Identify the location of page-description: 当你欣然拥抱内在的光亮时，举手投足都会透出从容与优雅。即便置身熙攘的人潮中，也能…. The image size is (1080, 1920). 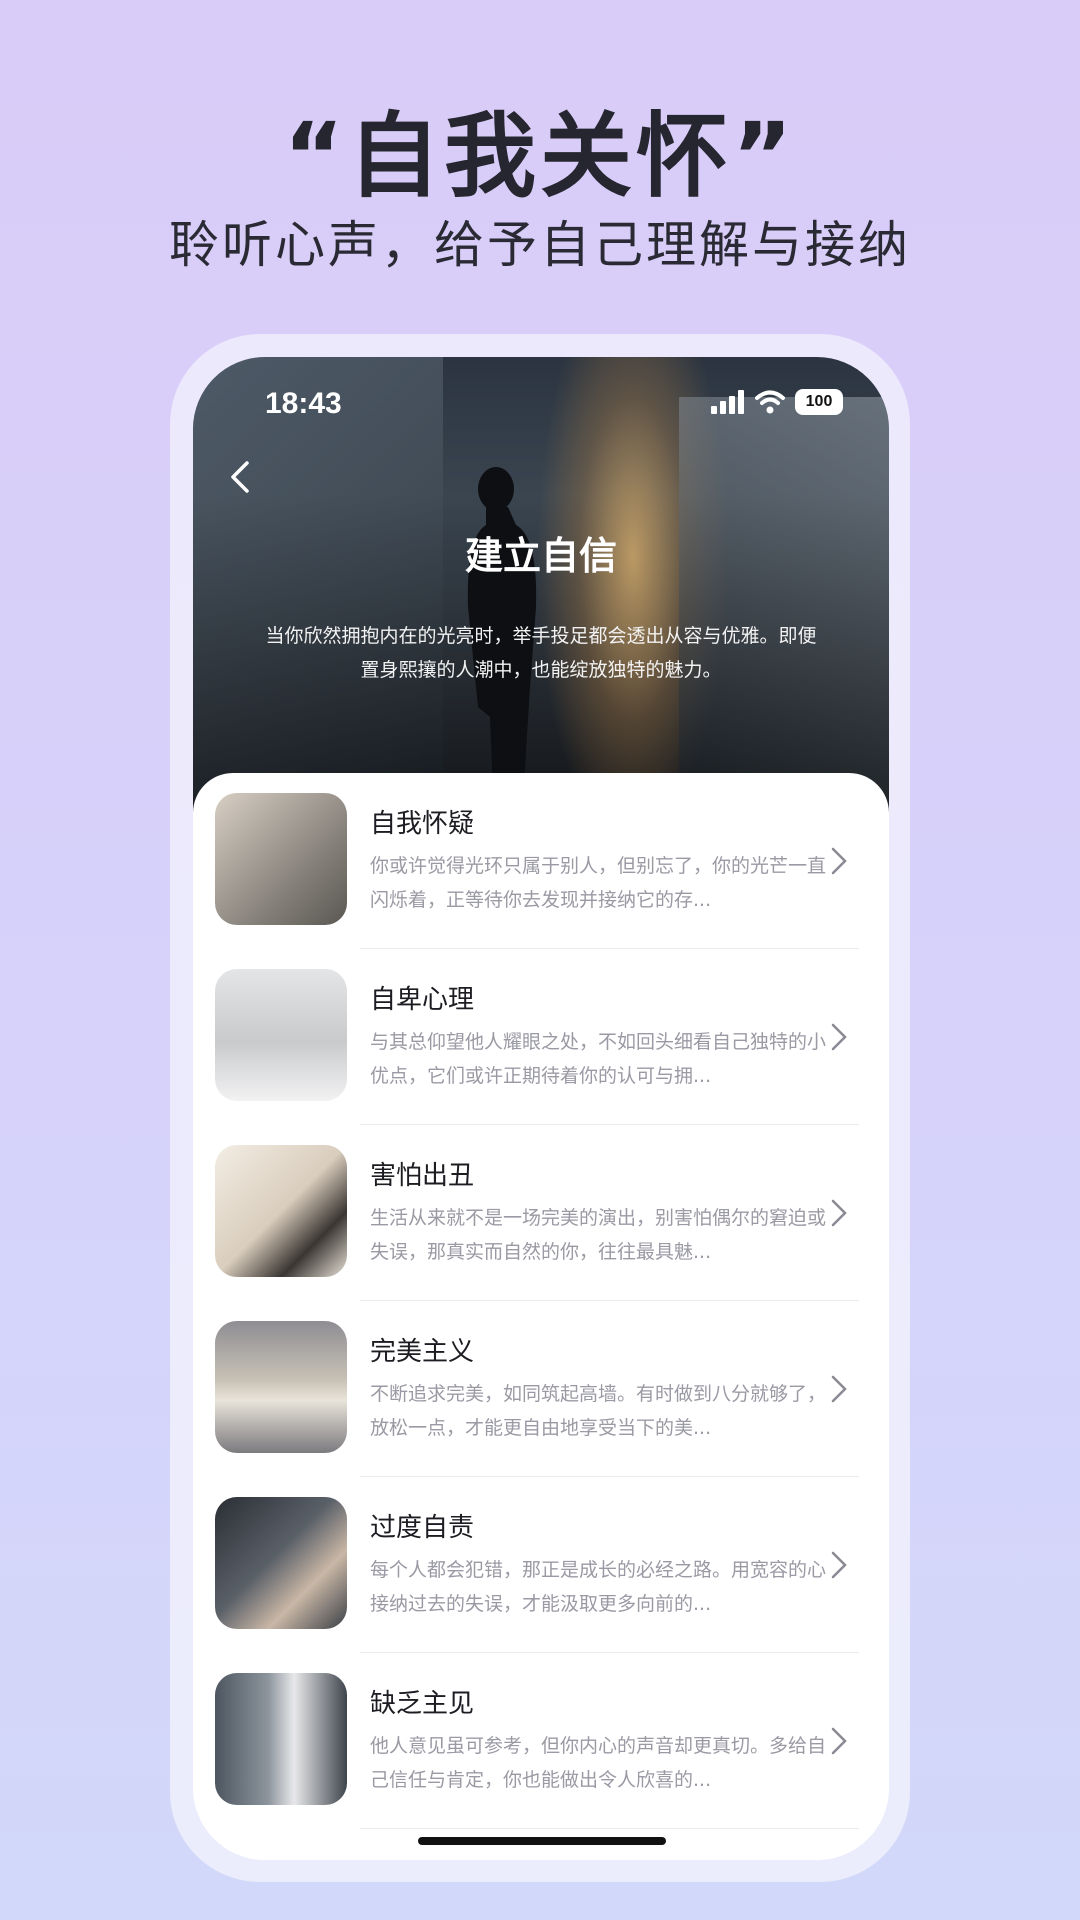
(541, 653).